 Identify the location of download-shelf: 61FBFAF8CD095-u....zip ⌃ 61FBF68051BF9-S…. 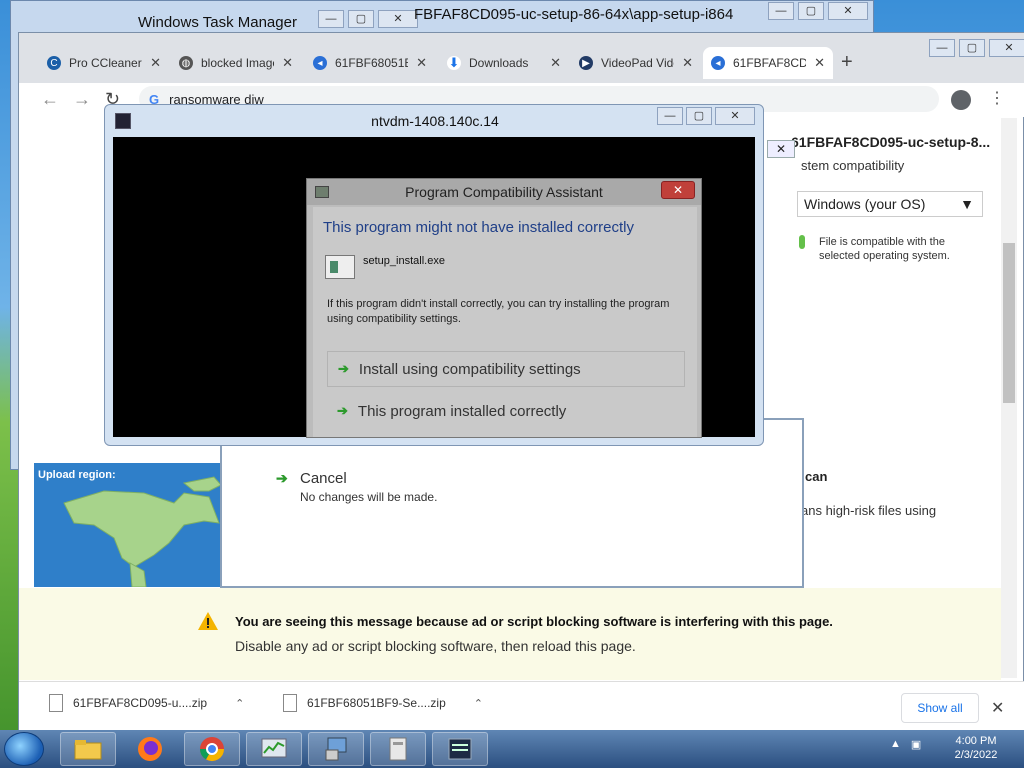
(521, 707).